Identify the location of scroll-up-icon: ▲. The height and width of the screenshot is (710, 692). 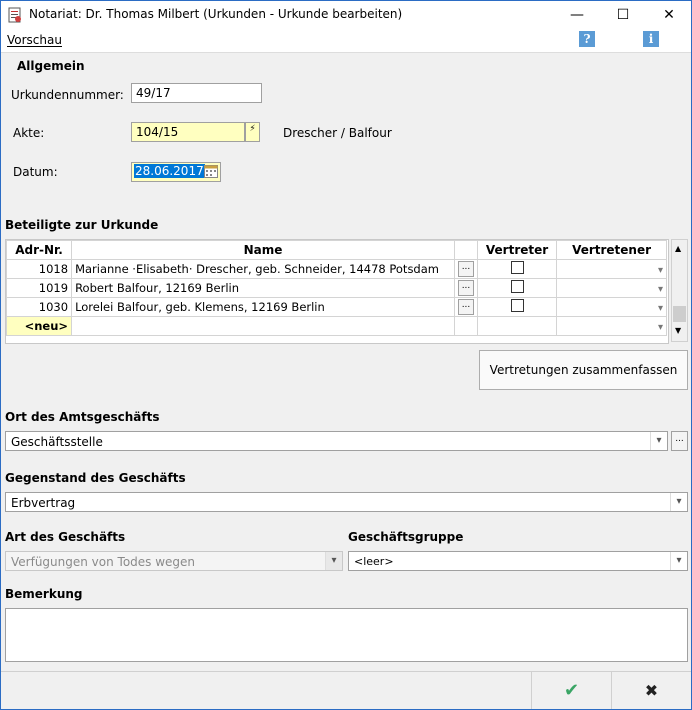
(678, 248).